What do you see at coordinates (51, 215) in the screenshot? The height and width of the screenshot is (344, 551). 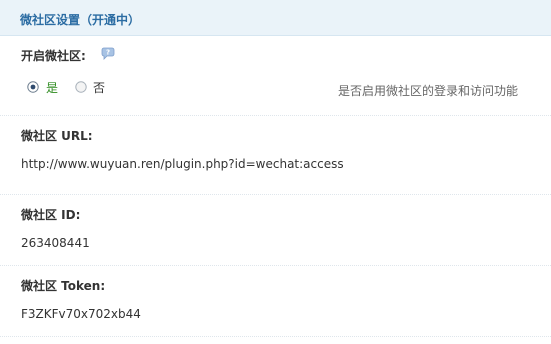 I see `id-label: 微社区 ID:` at bounding box center [51, 215].